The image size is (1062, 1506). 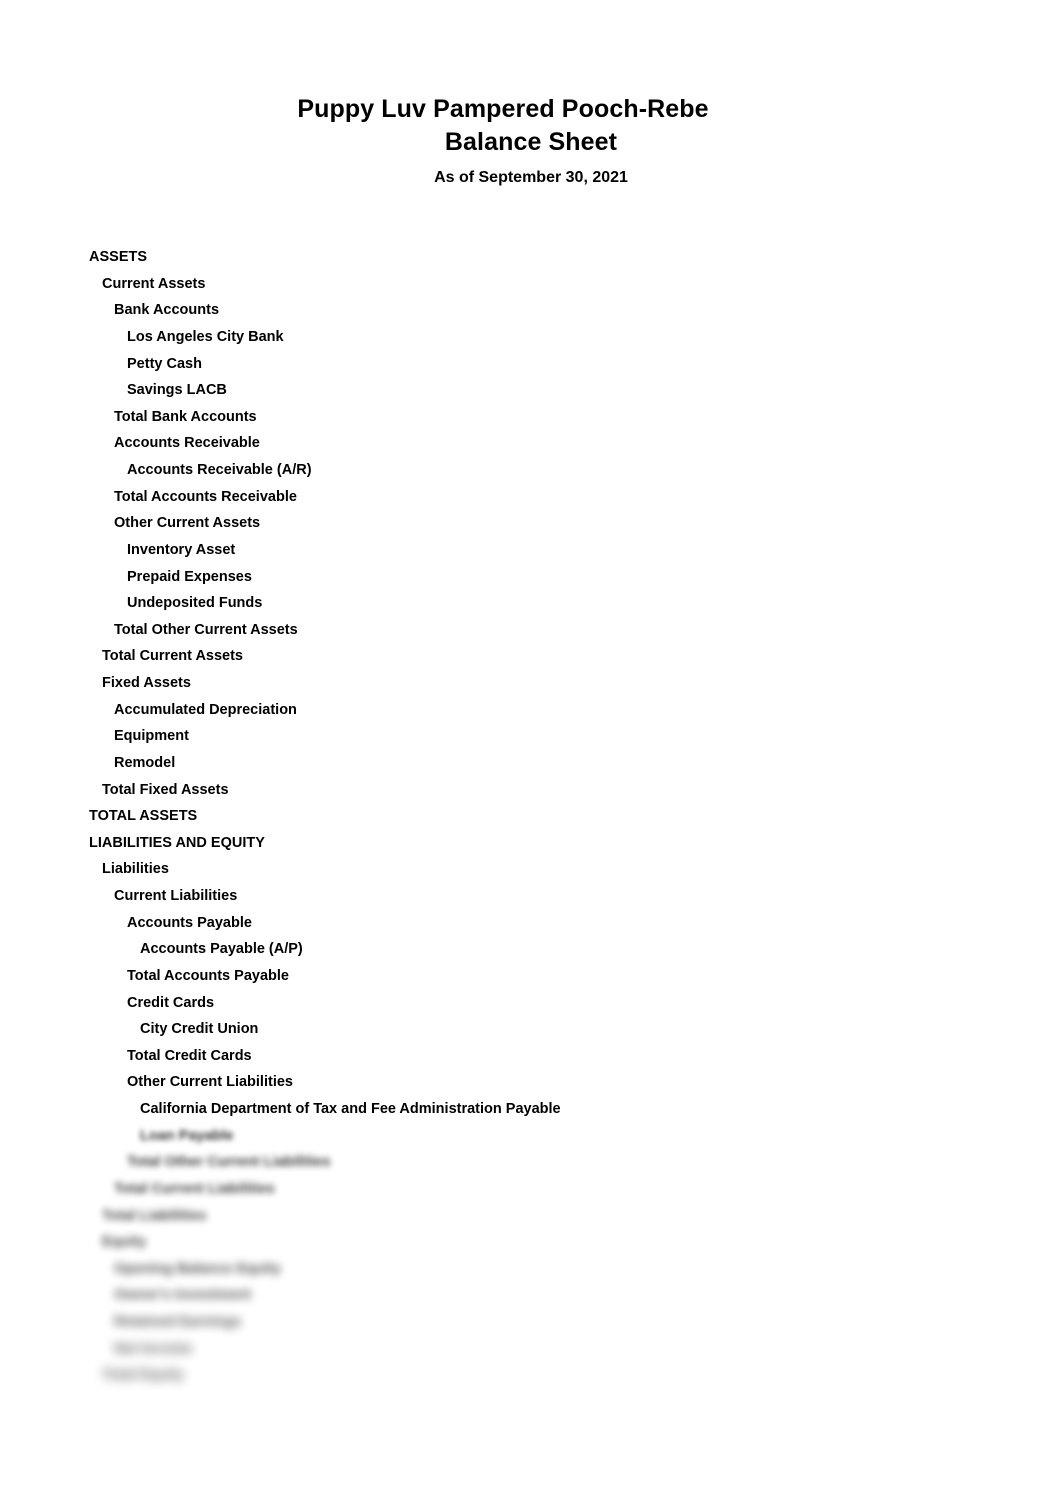 I want to click on account-row: Total Other Current Assets, so click(x=531, y=634).